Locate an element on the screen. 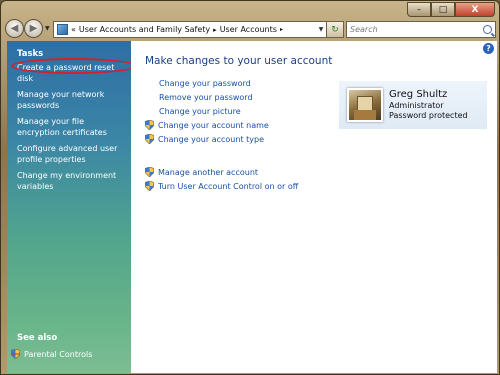 This screenshot has width=500, height=375. user-name: Greg Shultz is located at coordinates (418, 94).